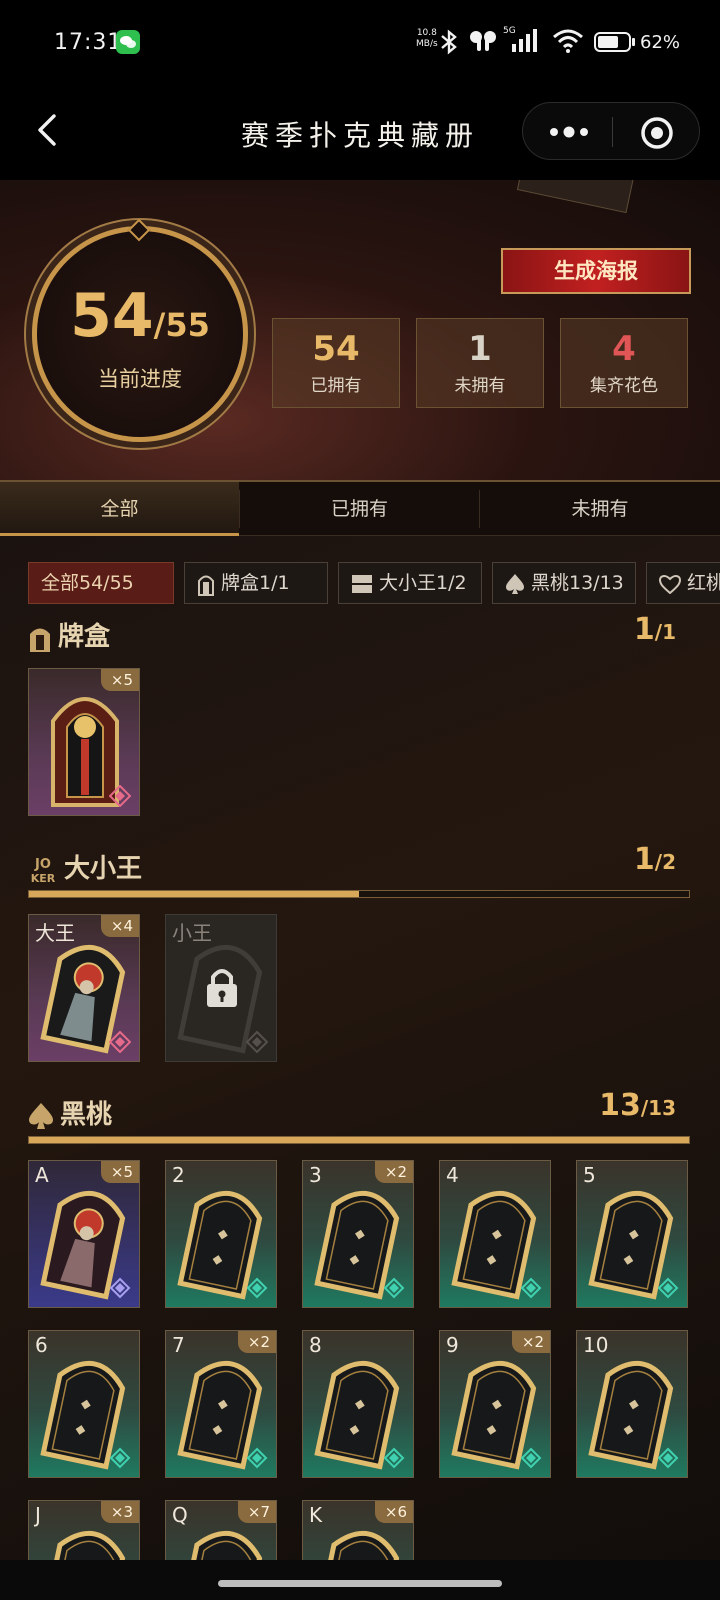 The width and height of the screenshot is (720, 1600). Describe the element at coordinates (589, 1175) in the screenshot. I see `card-rank: 5` at that location.